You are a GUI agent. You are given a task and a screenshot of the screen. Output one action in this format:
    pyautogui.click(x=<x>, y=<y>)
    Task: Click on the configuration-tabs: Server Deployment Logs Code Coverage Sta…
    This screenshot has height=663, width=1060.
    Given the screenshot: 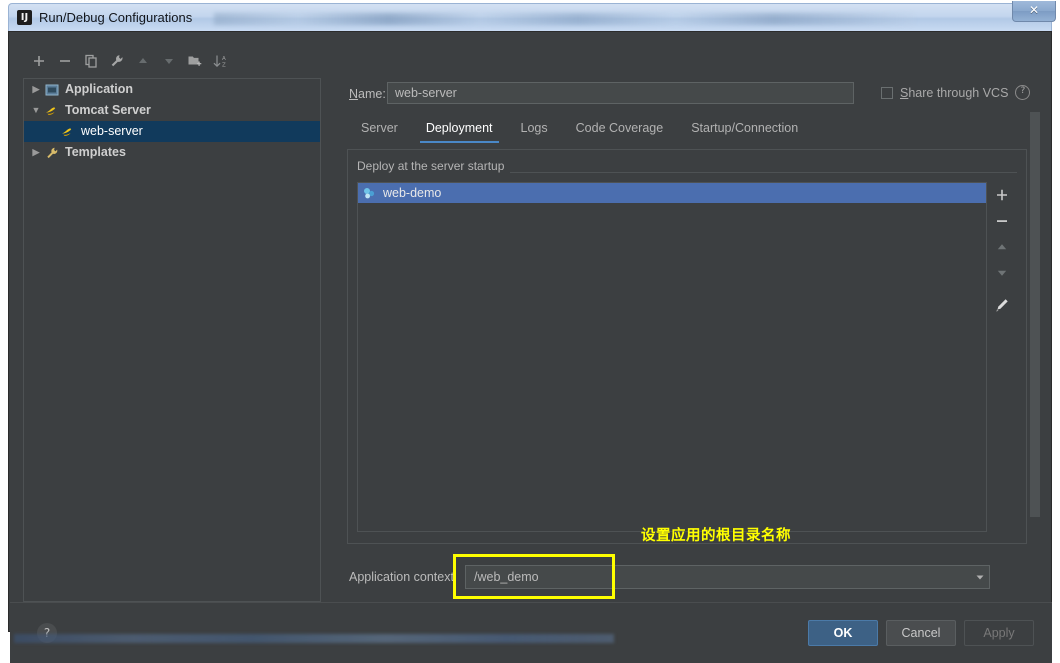 What is the action you would take?
    pyautogui.click(x=579, y=132)
    